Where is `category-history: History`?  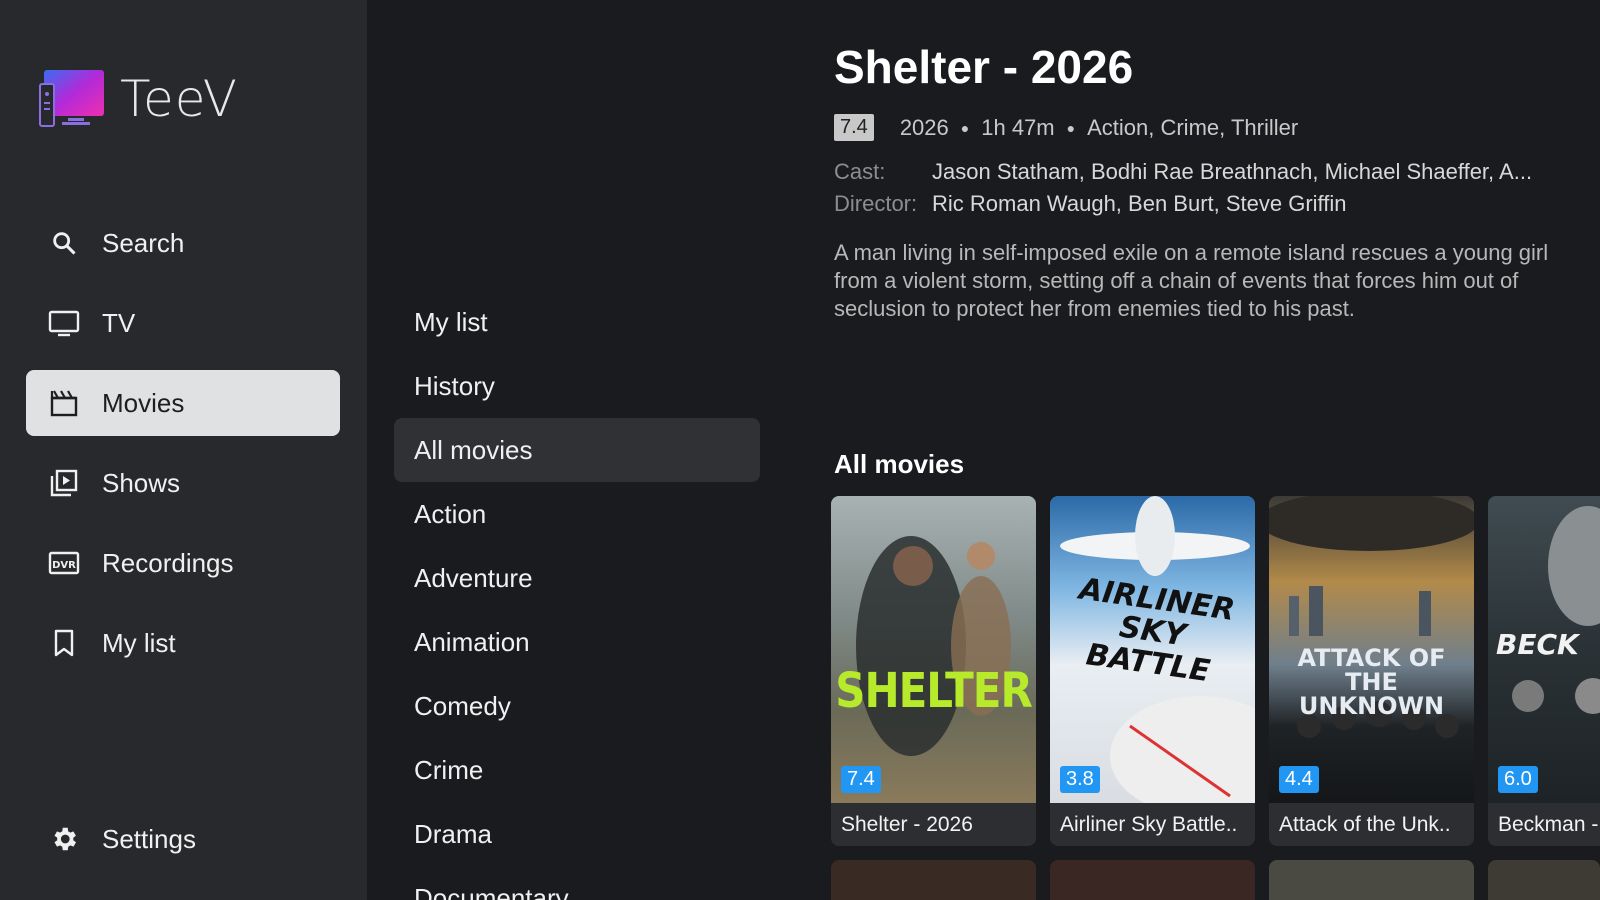 category-history: History is located at coordinates (577, 386).